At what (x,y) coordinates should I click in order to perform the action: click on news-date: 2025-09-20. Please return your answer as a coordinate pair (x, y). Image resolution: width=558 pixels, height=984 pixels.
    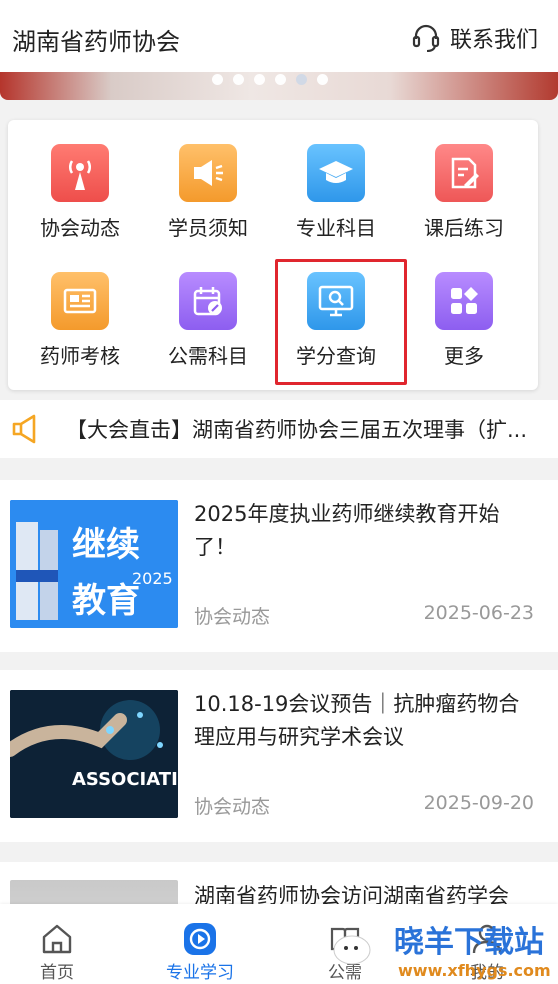
    Looking at the image, I should click on (478, 803).